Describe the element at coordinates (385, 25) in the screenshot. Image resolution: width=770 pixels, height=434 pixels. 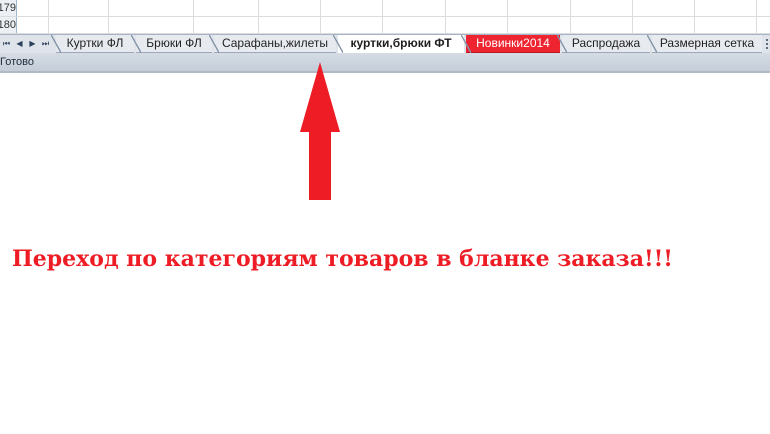
I see `grid-row: 180` at that location.